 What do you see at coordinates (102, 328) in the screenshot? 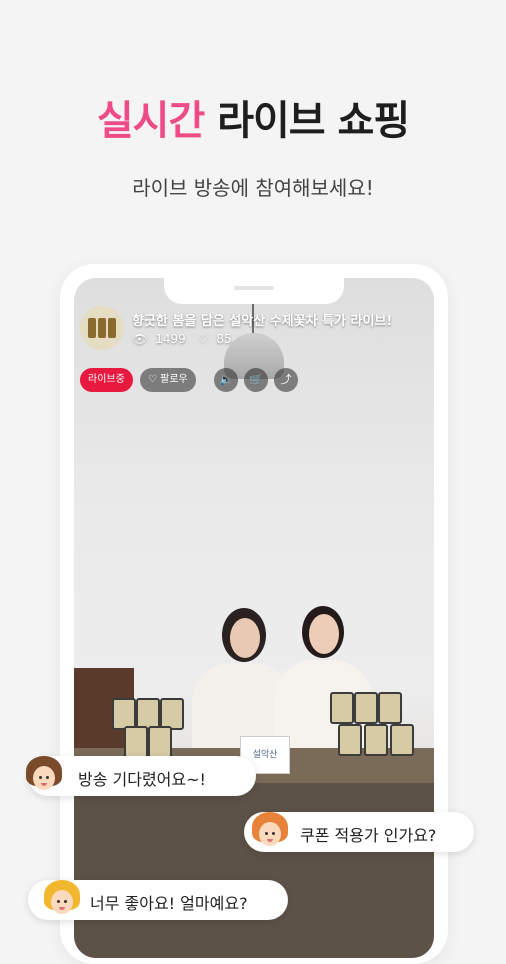
I see `shop-avatar` at bounding box center [102, 328].